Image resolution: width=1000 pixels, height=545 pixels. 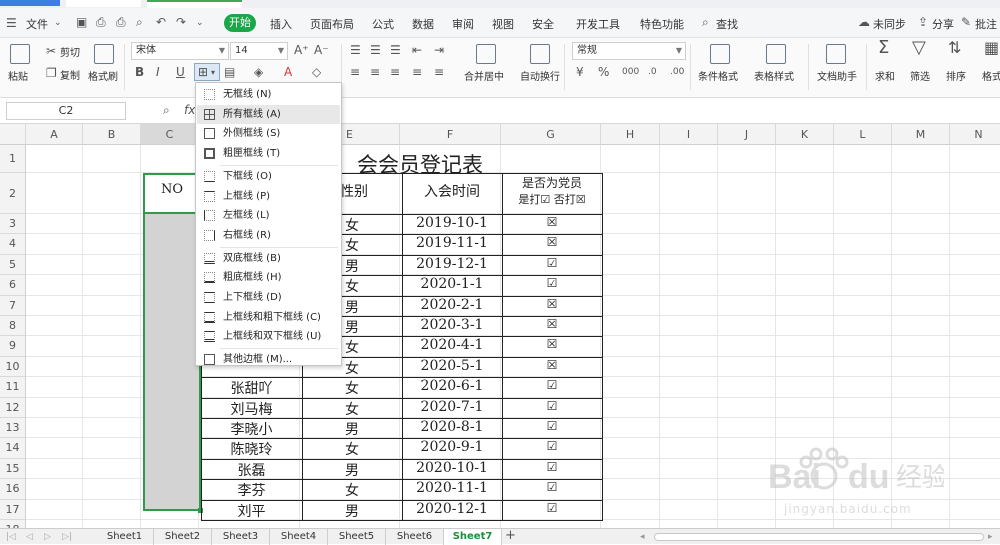 What do you see at coordinates (776, 54) in the screenshot?
I see `table-style-icon` at bounding box center [776, 54].